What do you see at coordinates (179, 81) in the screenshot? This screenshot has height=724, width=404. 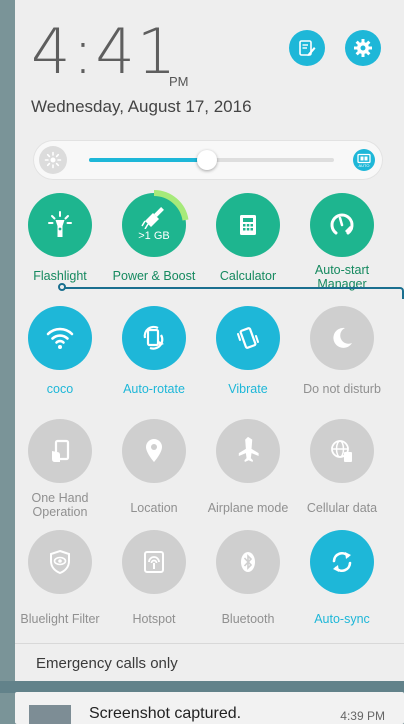 I see `clock-ampm: PM` at bounding box center [179, 81].